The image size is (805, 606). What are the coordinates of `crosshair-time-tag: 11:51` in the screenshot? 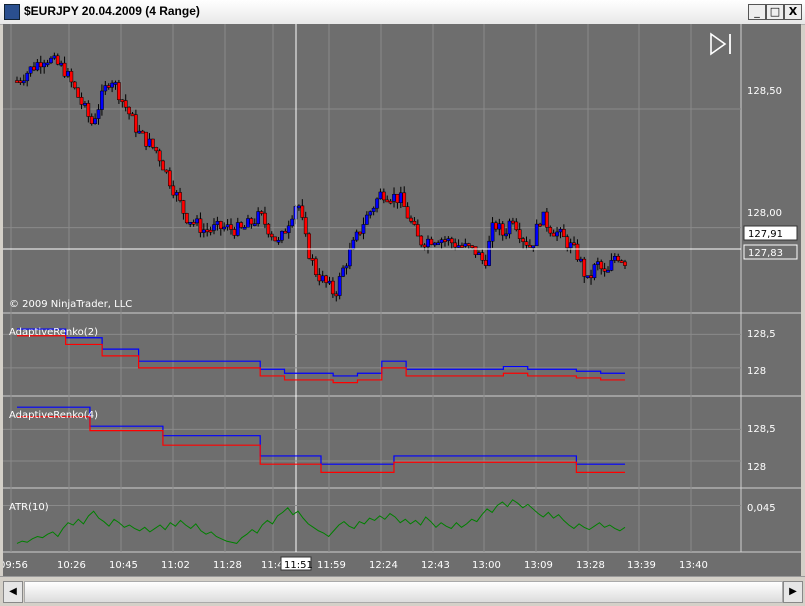 It's located at (296, 563).